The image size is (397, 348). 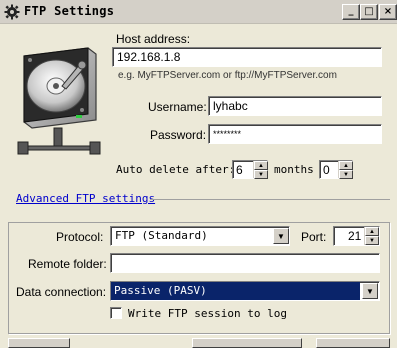 I want to click on data-connection-value: Passive (PASV), so click(x=235, y=291).